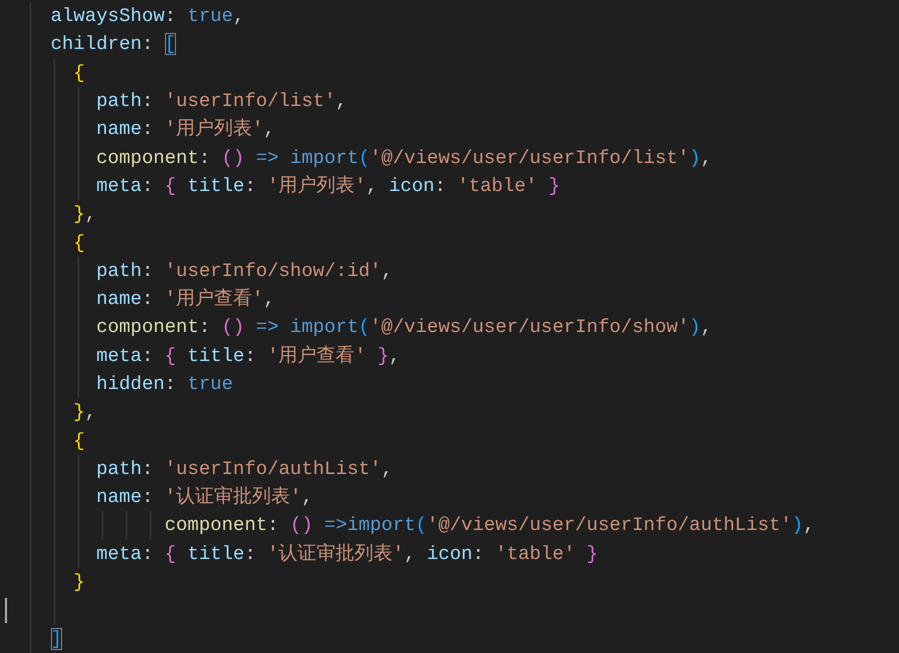 The image size is (899, 653). I want to click on code-line: path: 'userInfo/show/:id',, so click(244, 270).